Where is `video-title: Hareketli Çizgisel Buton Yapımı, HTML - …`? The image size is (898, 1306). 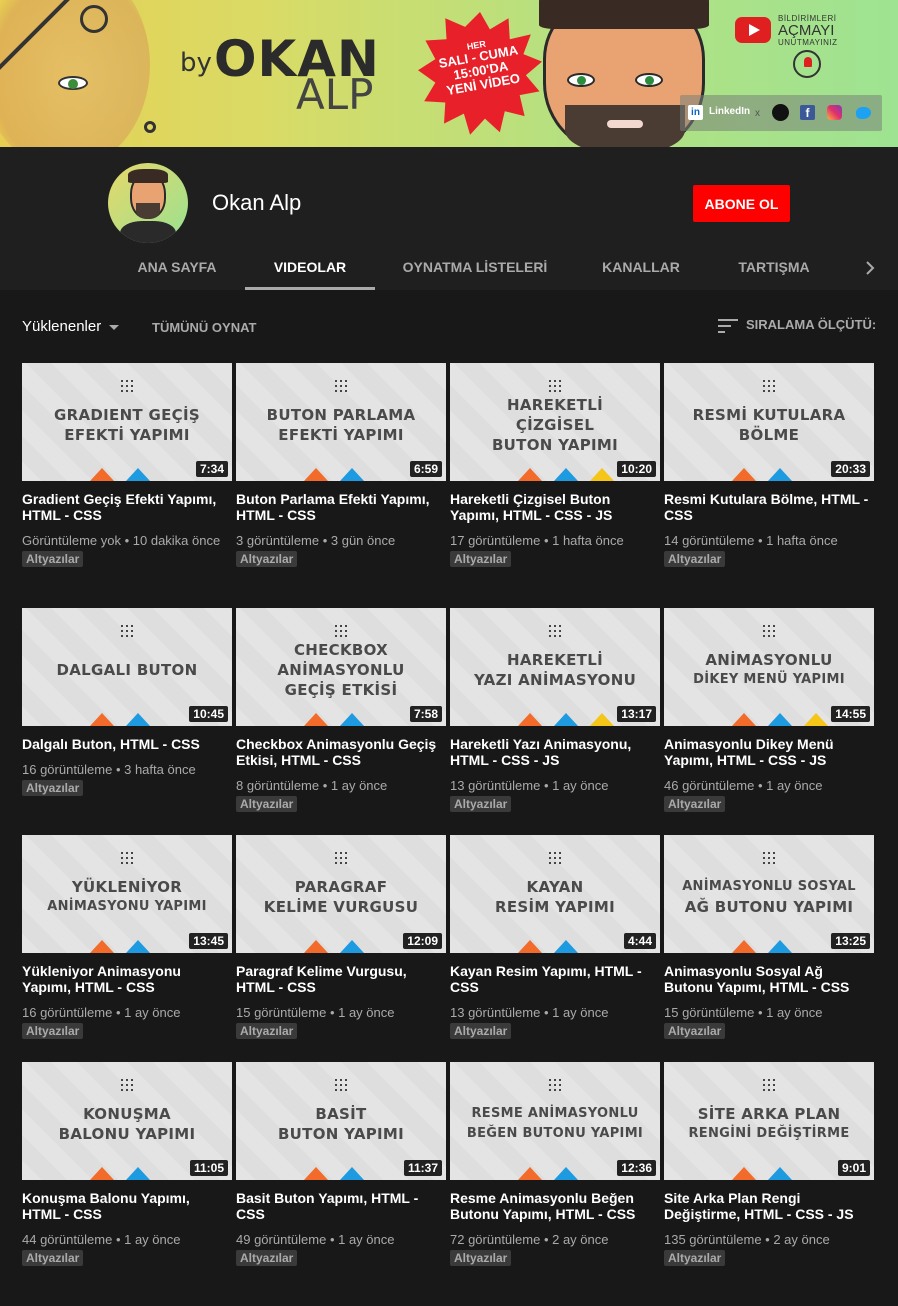
video-title: Hareketli Çizgisel Buton Yapımı, HTML - … is located at coordinates (555, 507).